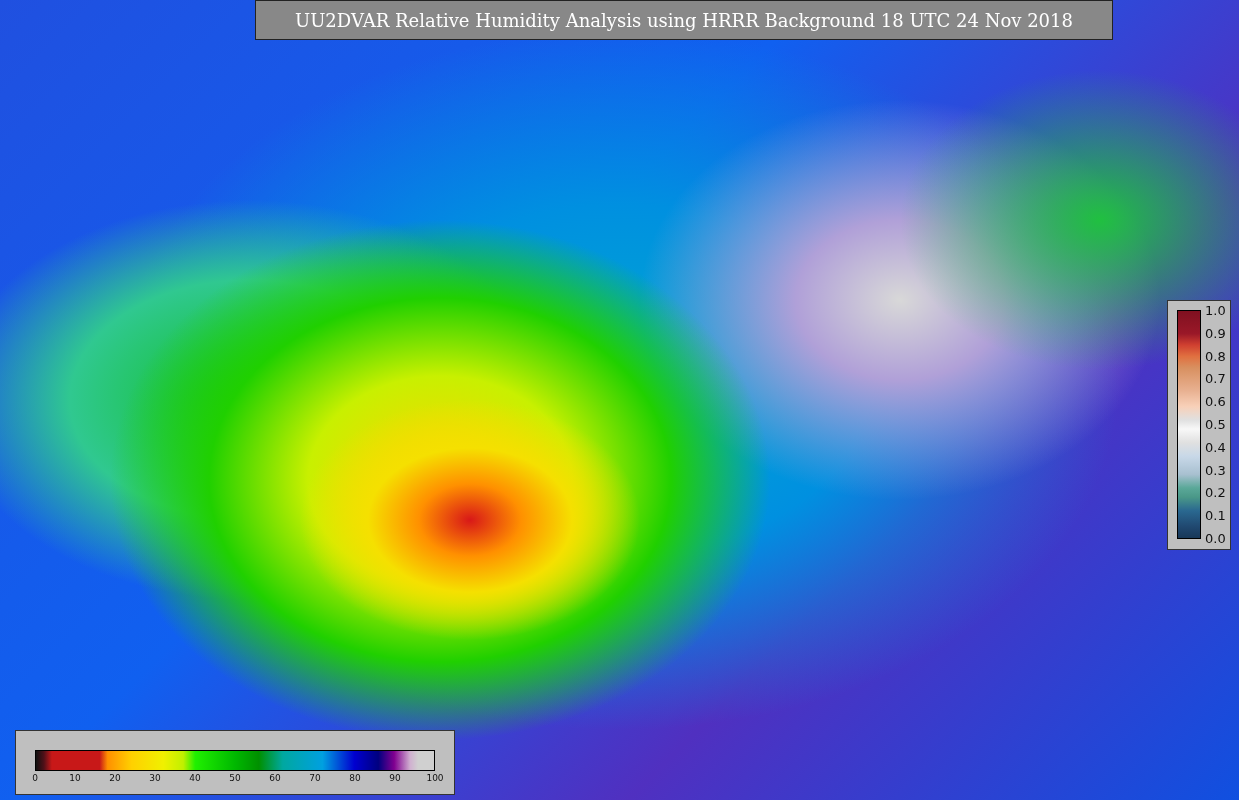 This screenshot has height=800, width=1239. What do you see at coordinates (355, 778) in the screenshot?
I see `colorbar-tick-label: 80` at bounding box center [355, 778].